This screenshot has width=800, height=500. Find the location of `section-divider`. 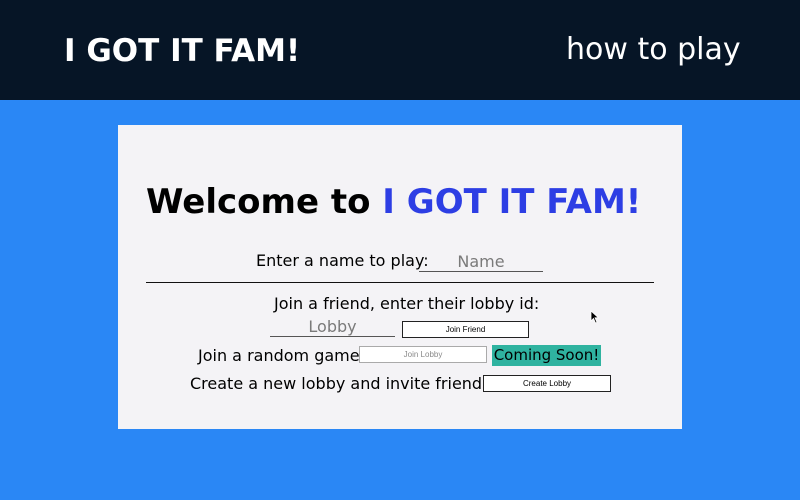

section-divider is located at coordinates (400, 282).